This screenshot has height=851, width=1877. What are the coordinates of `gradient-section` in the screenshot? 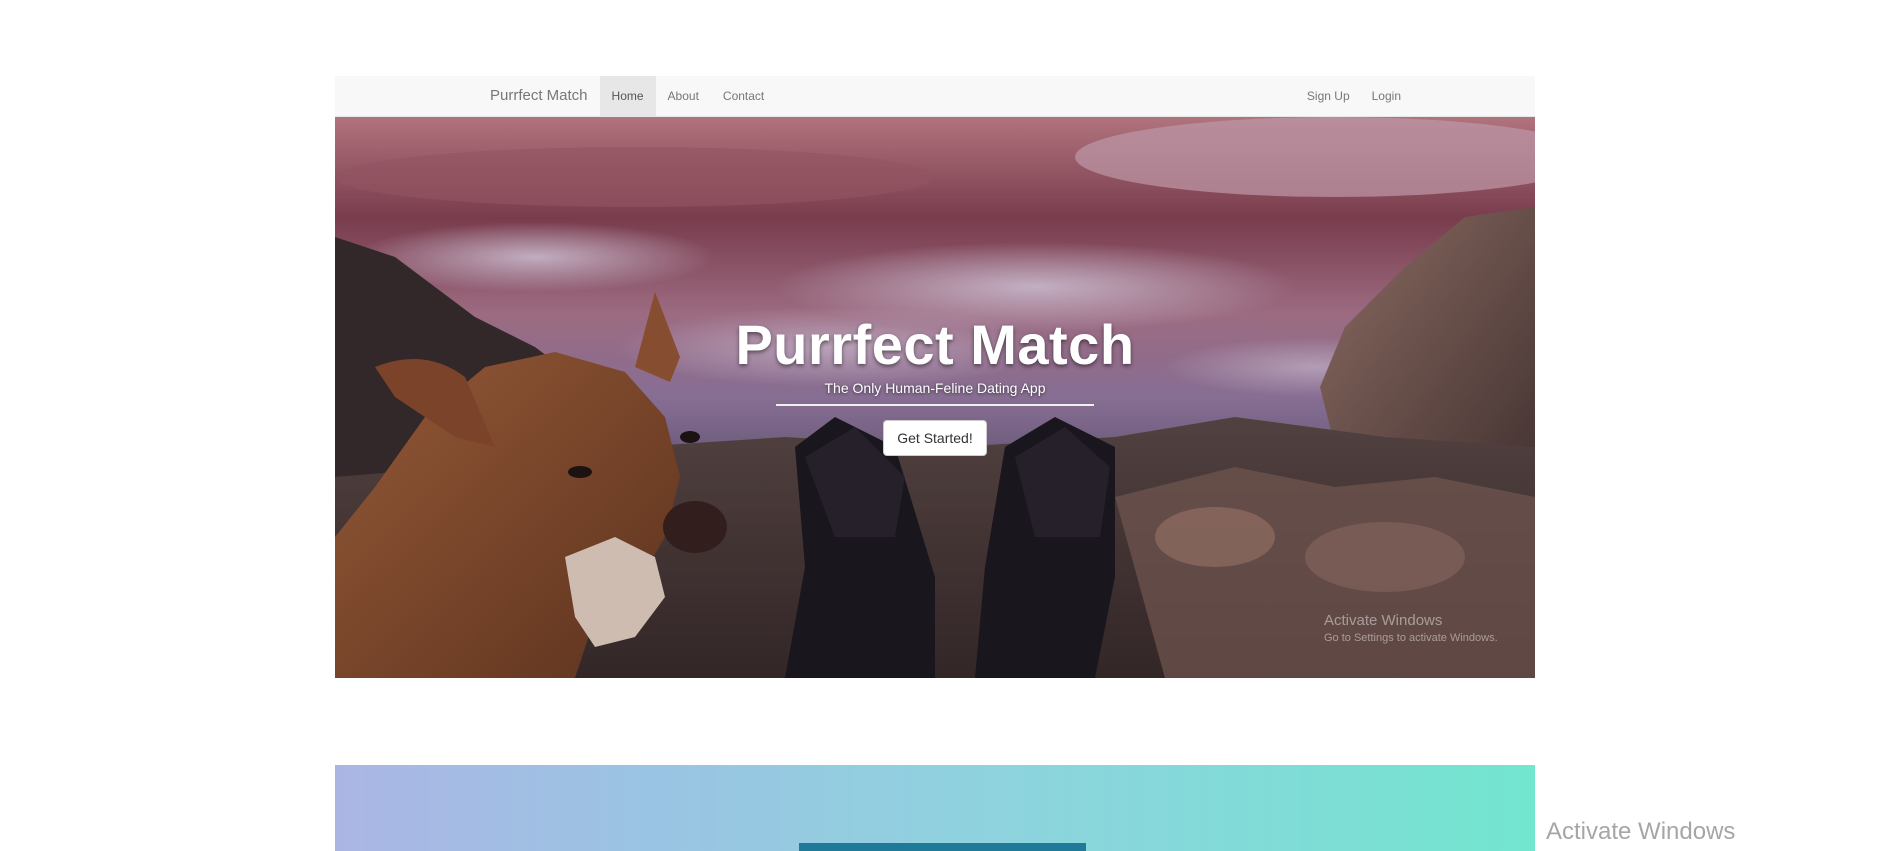 It's located at (935, 808).